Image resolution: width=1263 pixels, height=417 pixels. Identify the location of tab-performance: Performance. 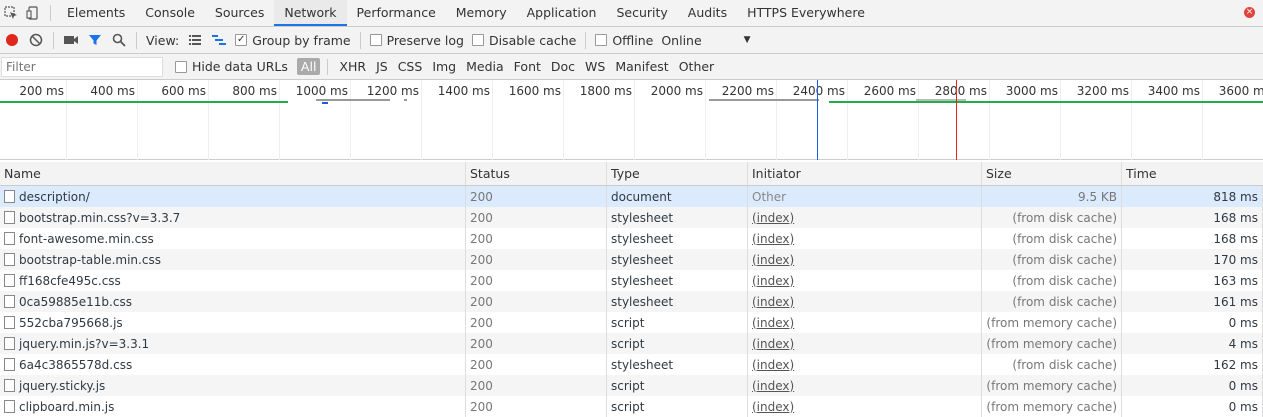
(396, 13).